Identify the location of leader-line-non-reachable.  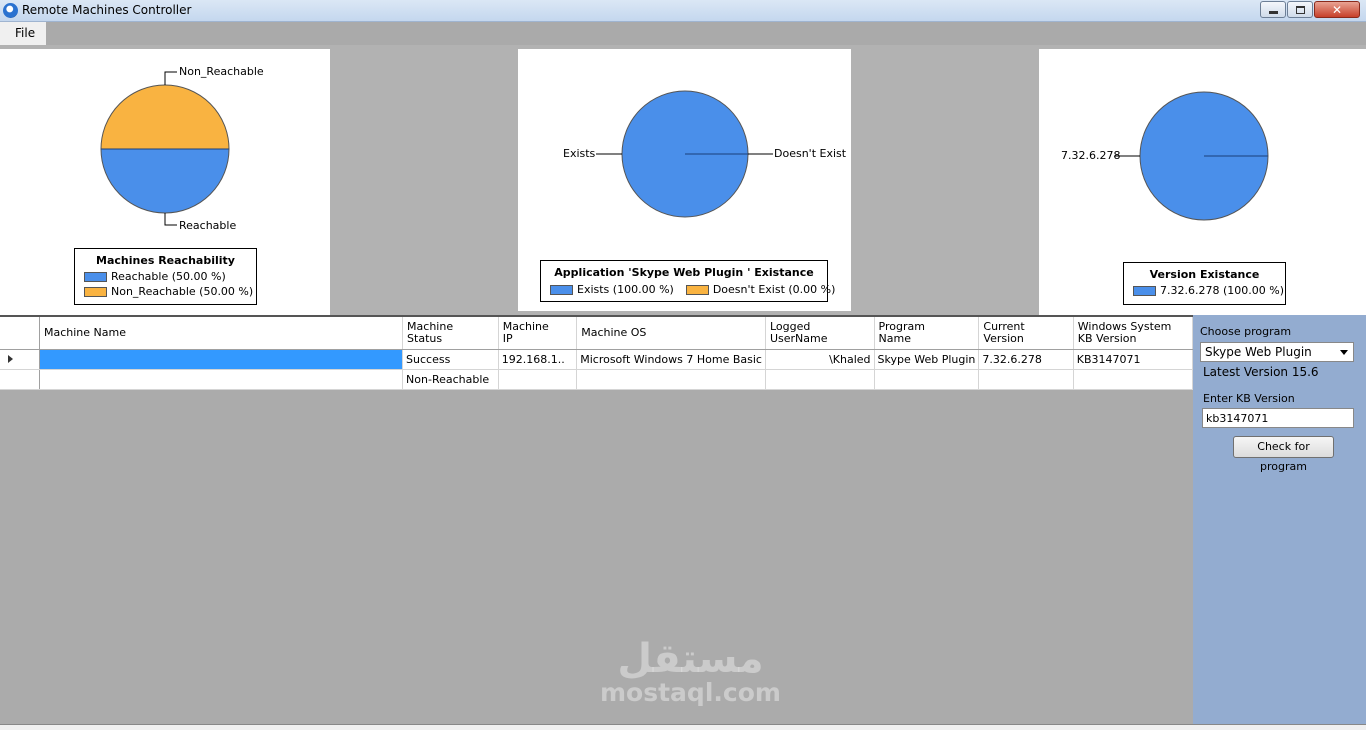
(170, 78).